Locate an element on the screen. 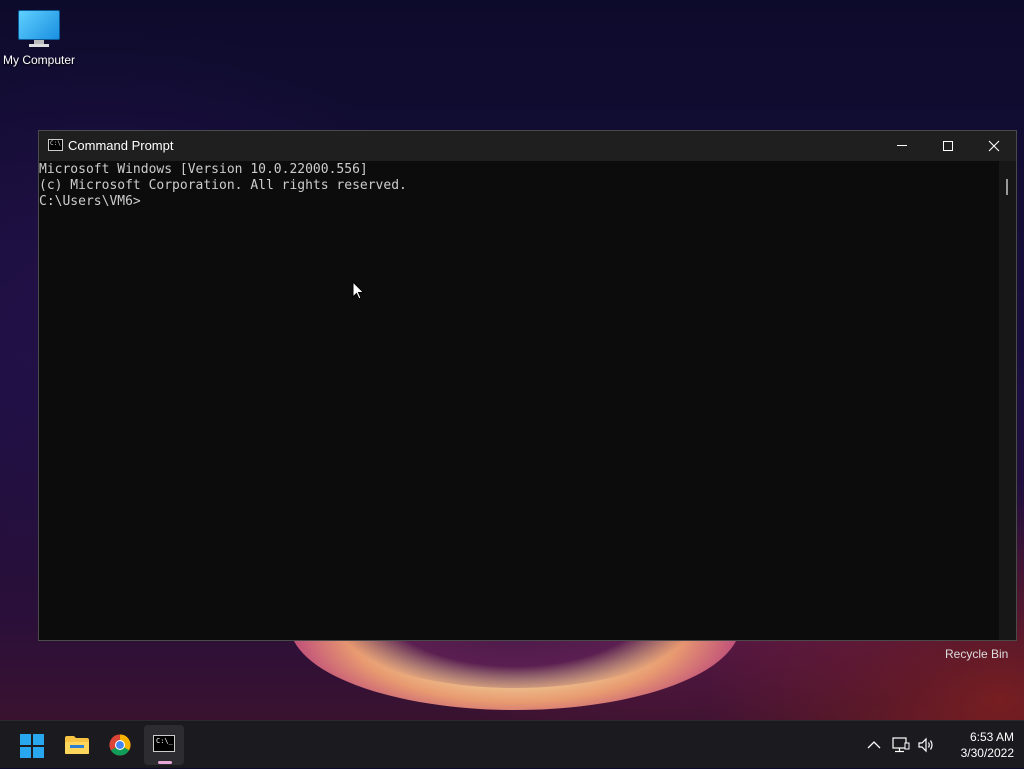 This screenshot has height=769, width=1024. scrollbar-thumb is located at coordinates (1007, 187).